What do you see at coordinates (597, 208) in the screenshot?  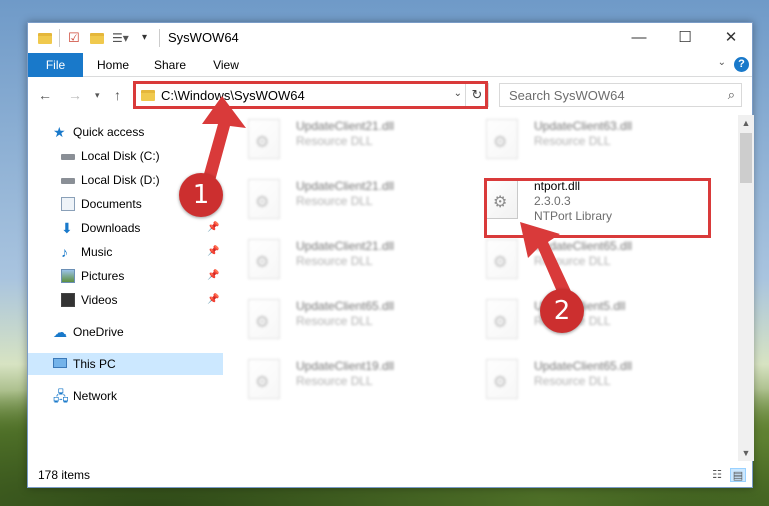 I see `file-highlight-box` at bounding box center [597, 208].